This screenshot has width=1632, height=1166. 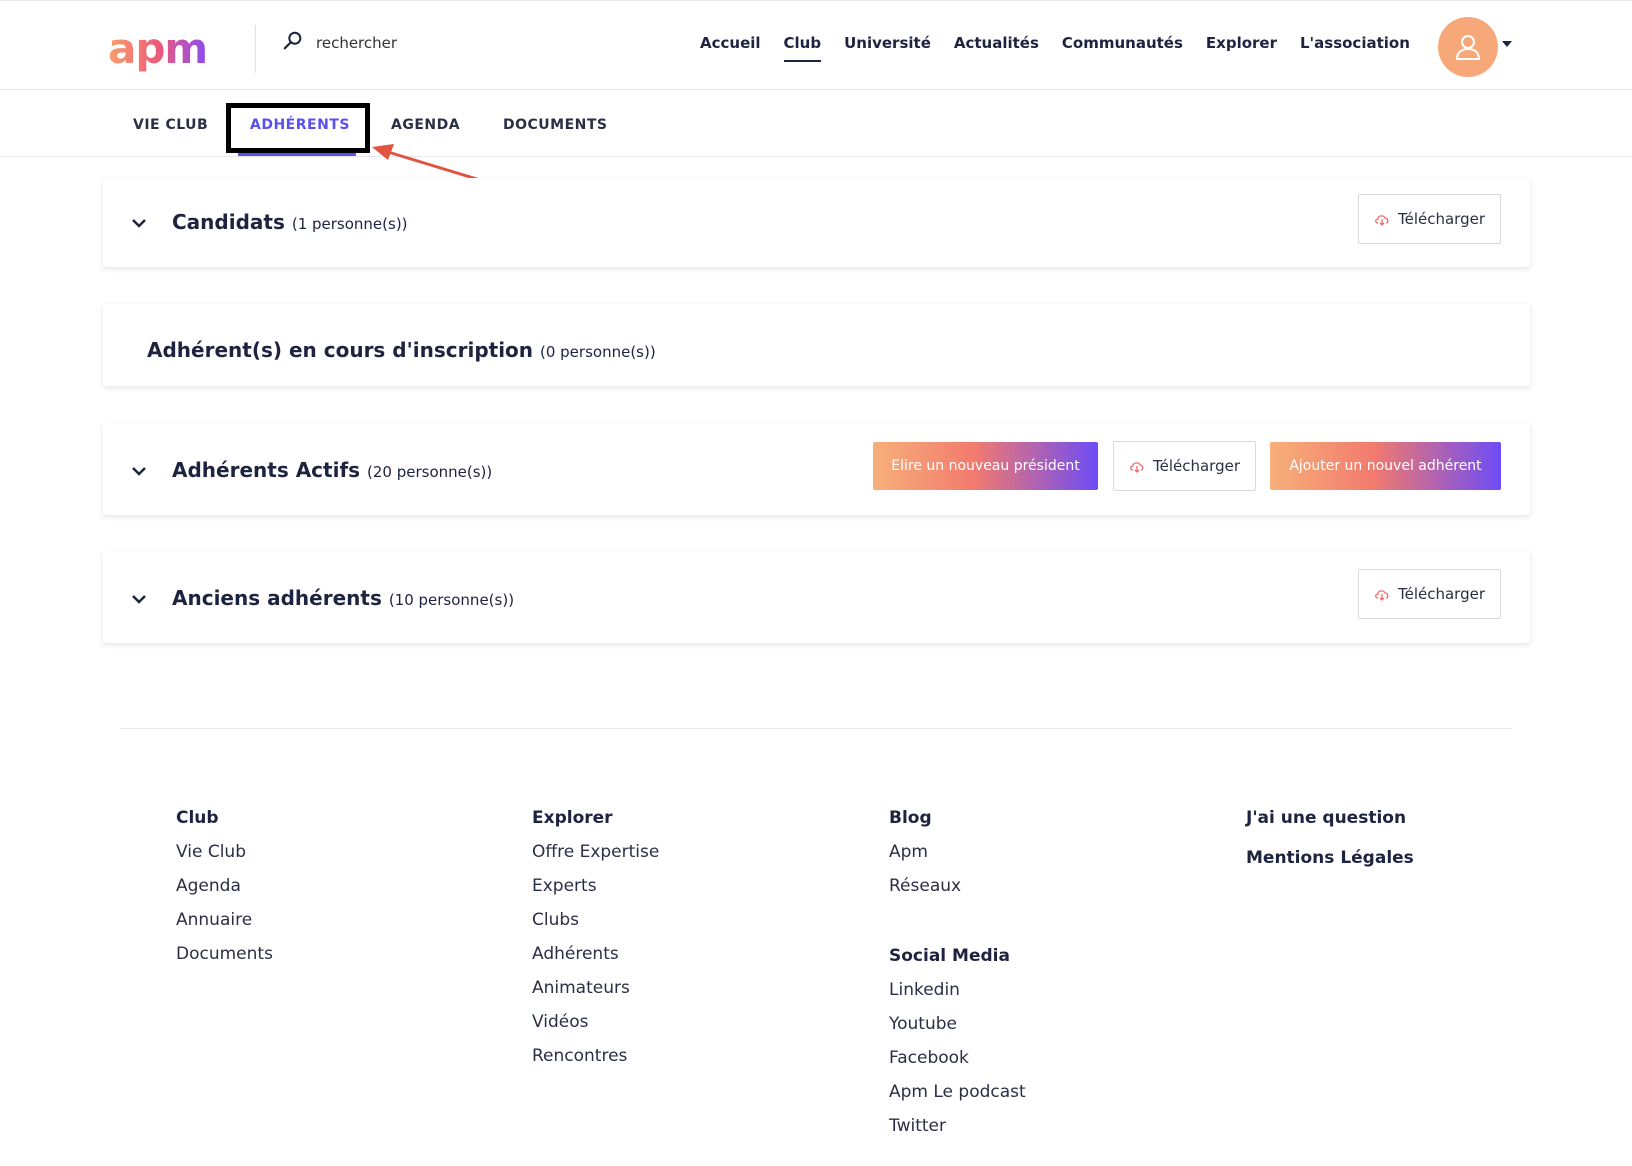 I want to click on nav-association: L'association, so click(x=1355, y=43).